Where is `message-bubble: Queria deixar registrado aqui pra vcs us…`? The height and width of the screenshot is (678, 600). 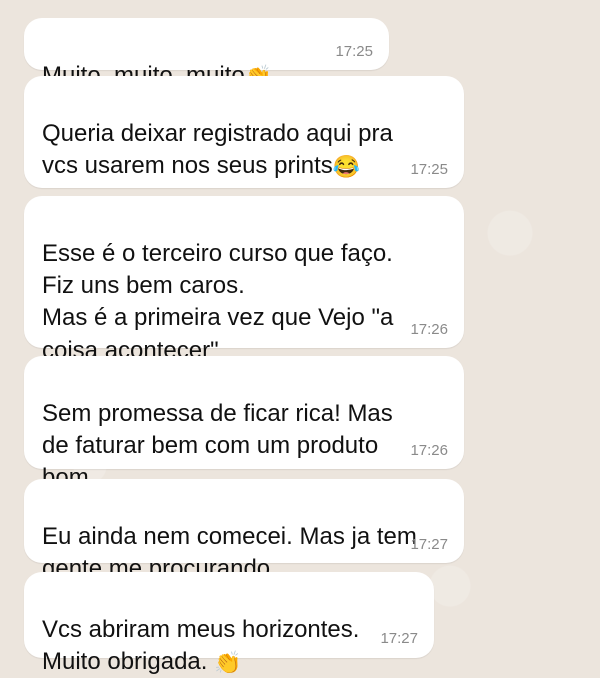
message-bubble: Queria deixar registrado aqui pra vcs us… is located at coordinates (244, 132).